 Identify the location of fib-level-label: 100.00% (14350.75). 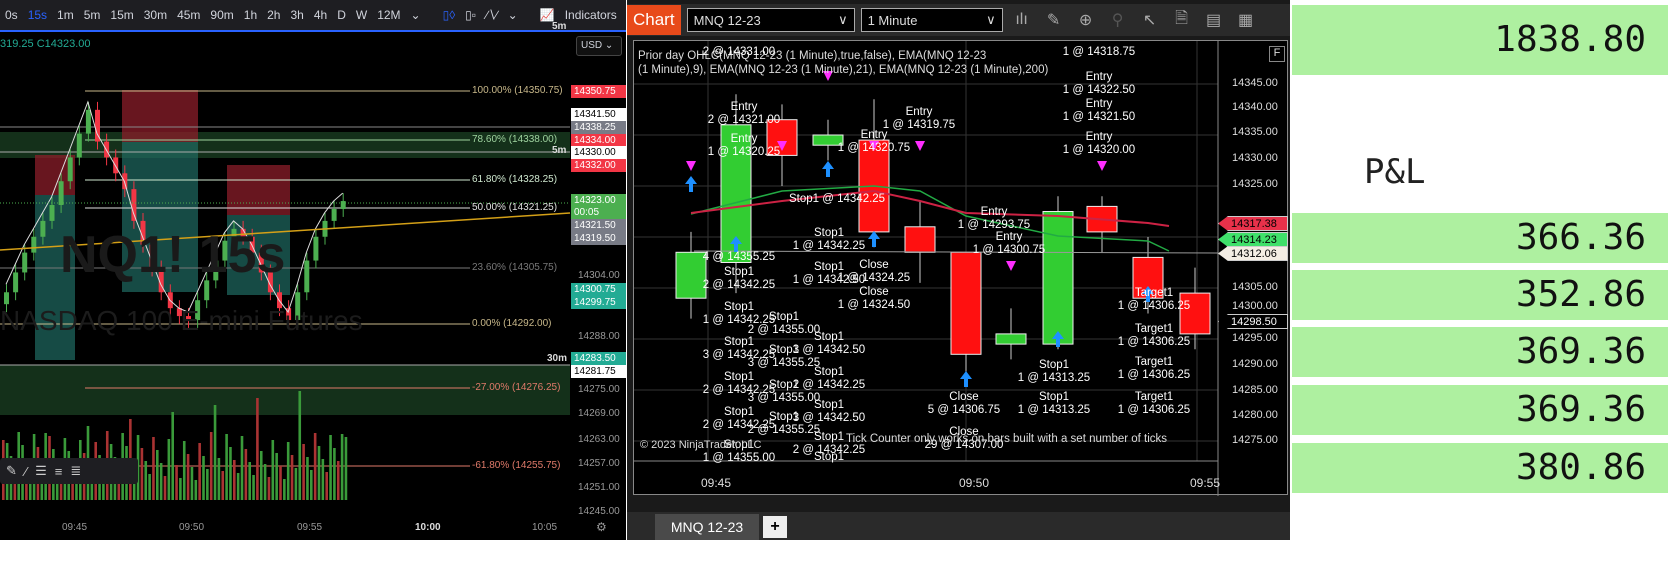
(517, 90).